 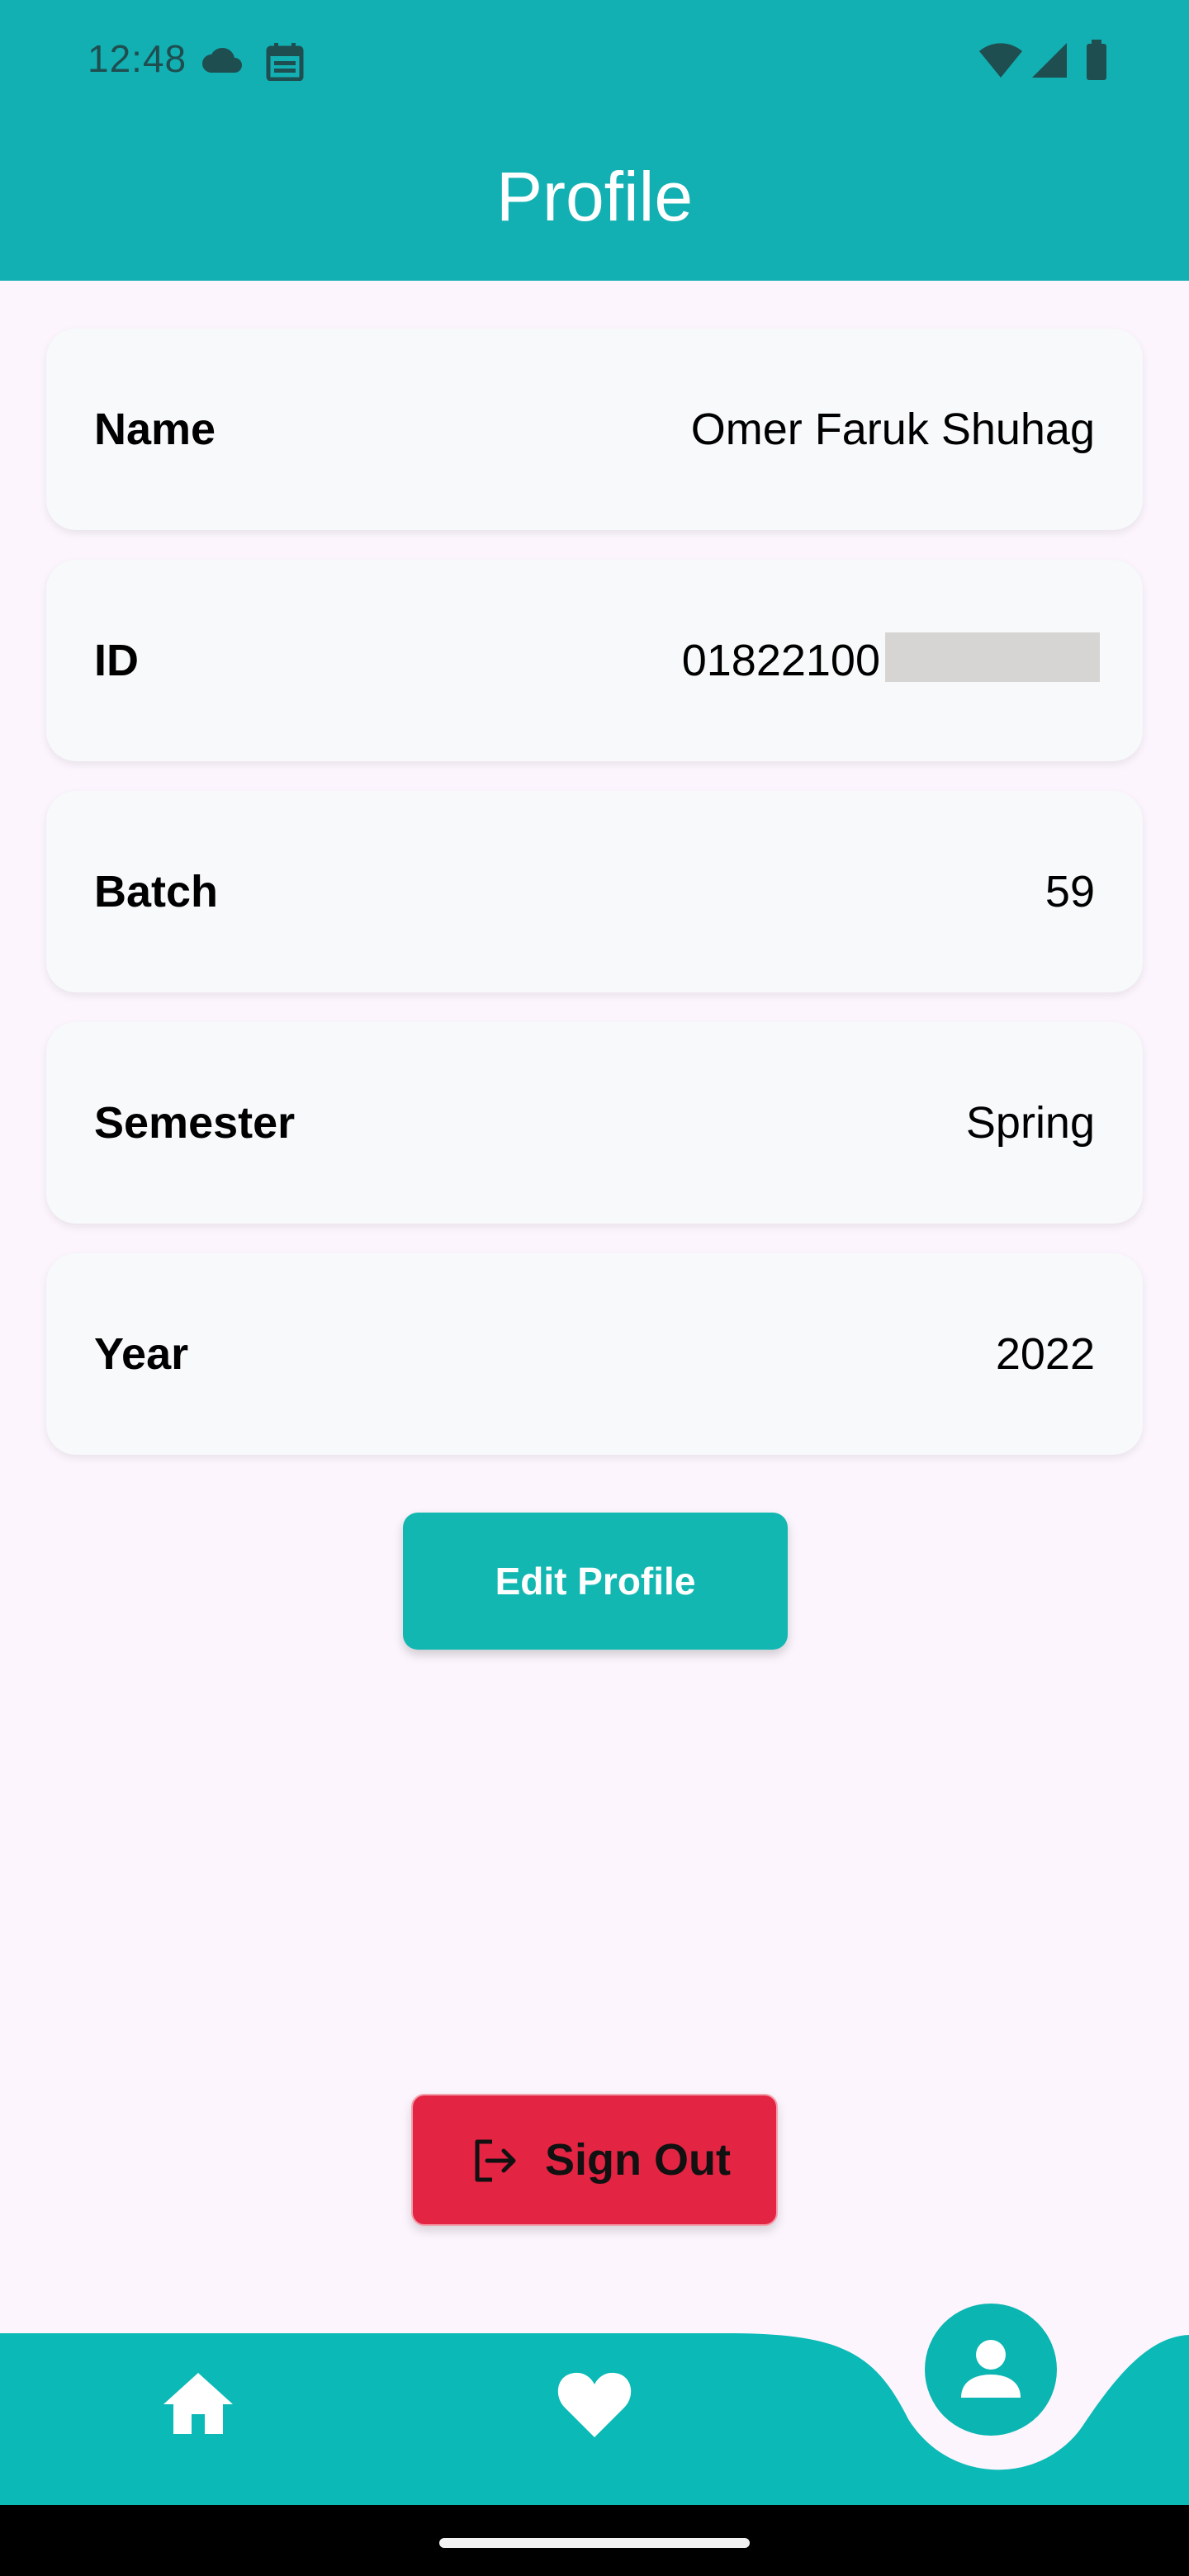 What do you see at coordinates (594, 58) in the screenshot?
I see `status-bar: 12:48` at bounding box center [594, 58].